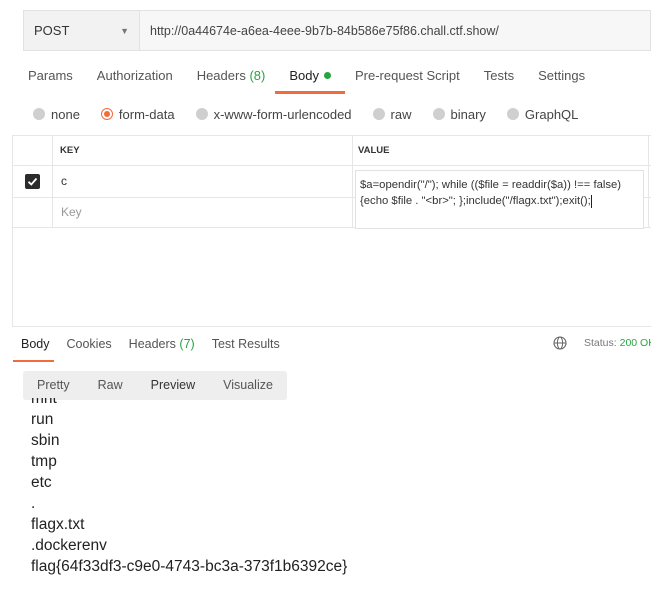 The height and width of the screenshot is (601, 651). I want to click on headers-count: (7), so click(187, 344).